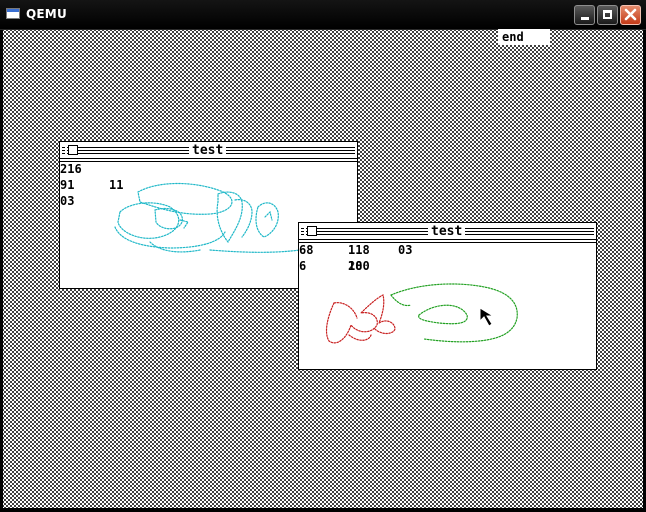  I want to click on minimize-button, so click(584, 15).